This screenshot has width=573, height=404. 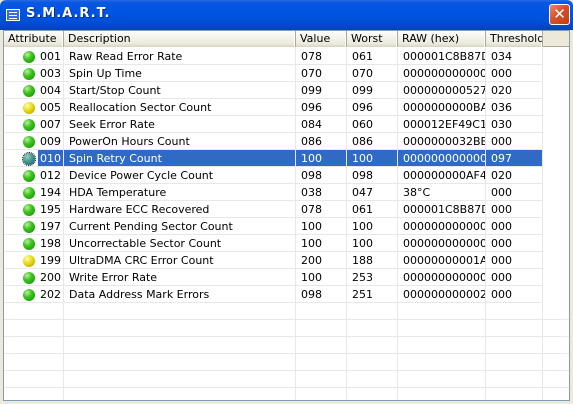 What do you see at coordinates (372, 90) in the screenshot?
I see `cell-worst: 099` at bounding box center [372, 90].